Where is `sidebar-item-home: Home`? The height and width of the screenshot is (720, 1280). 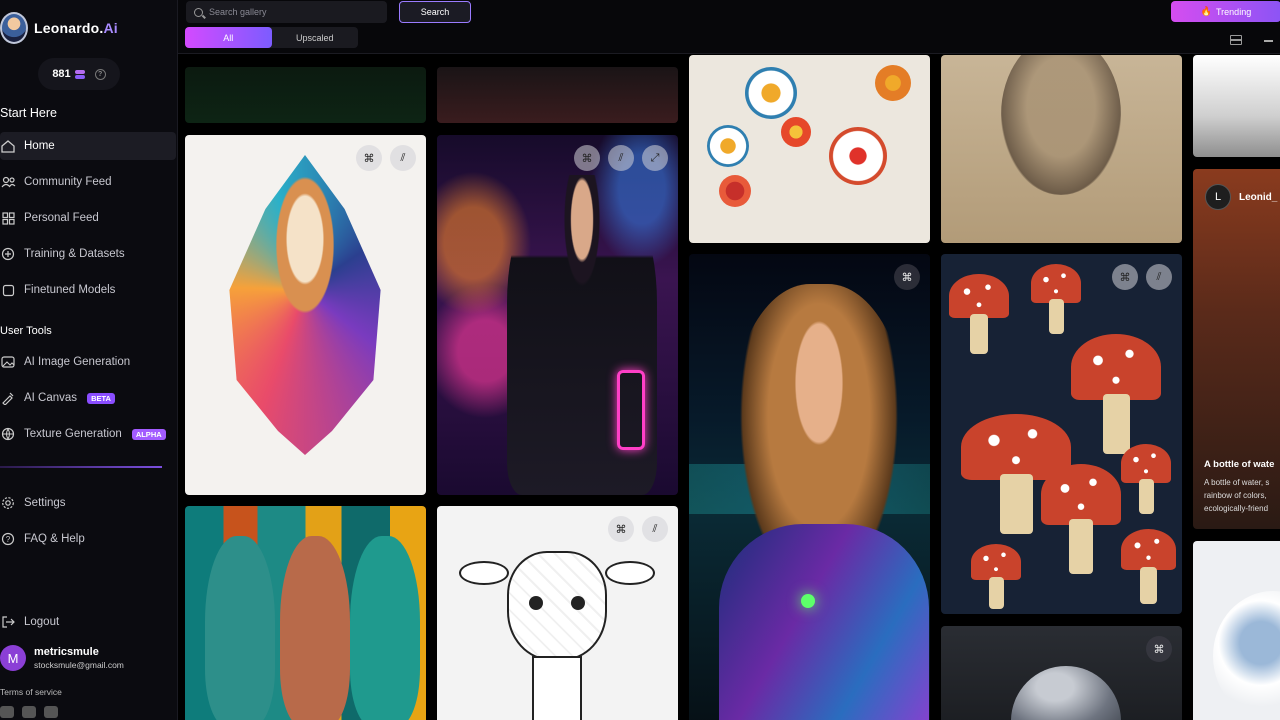
sidebar-item-home: Home is located at coordinates (88, 146).